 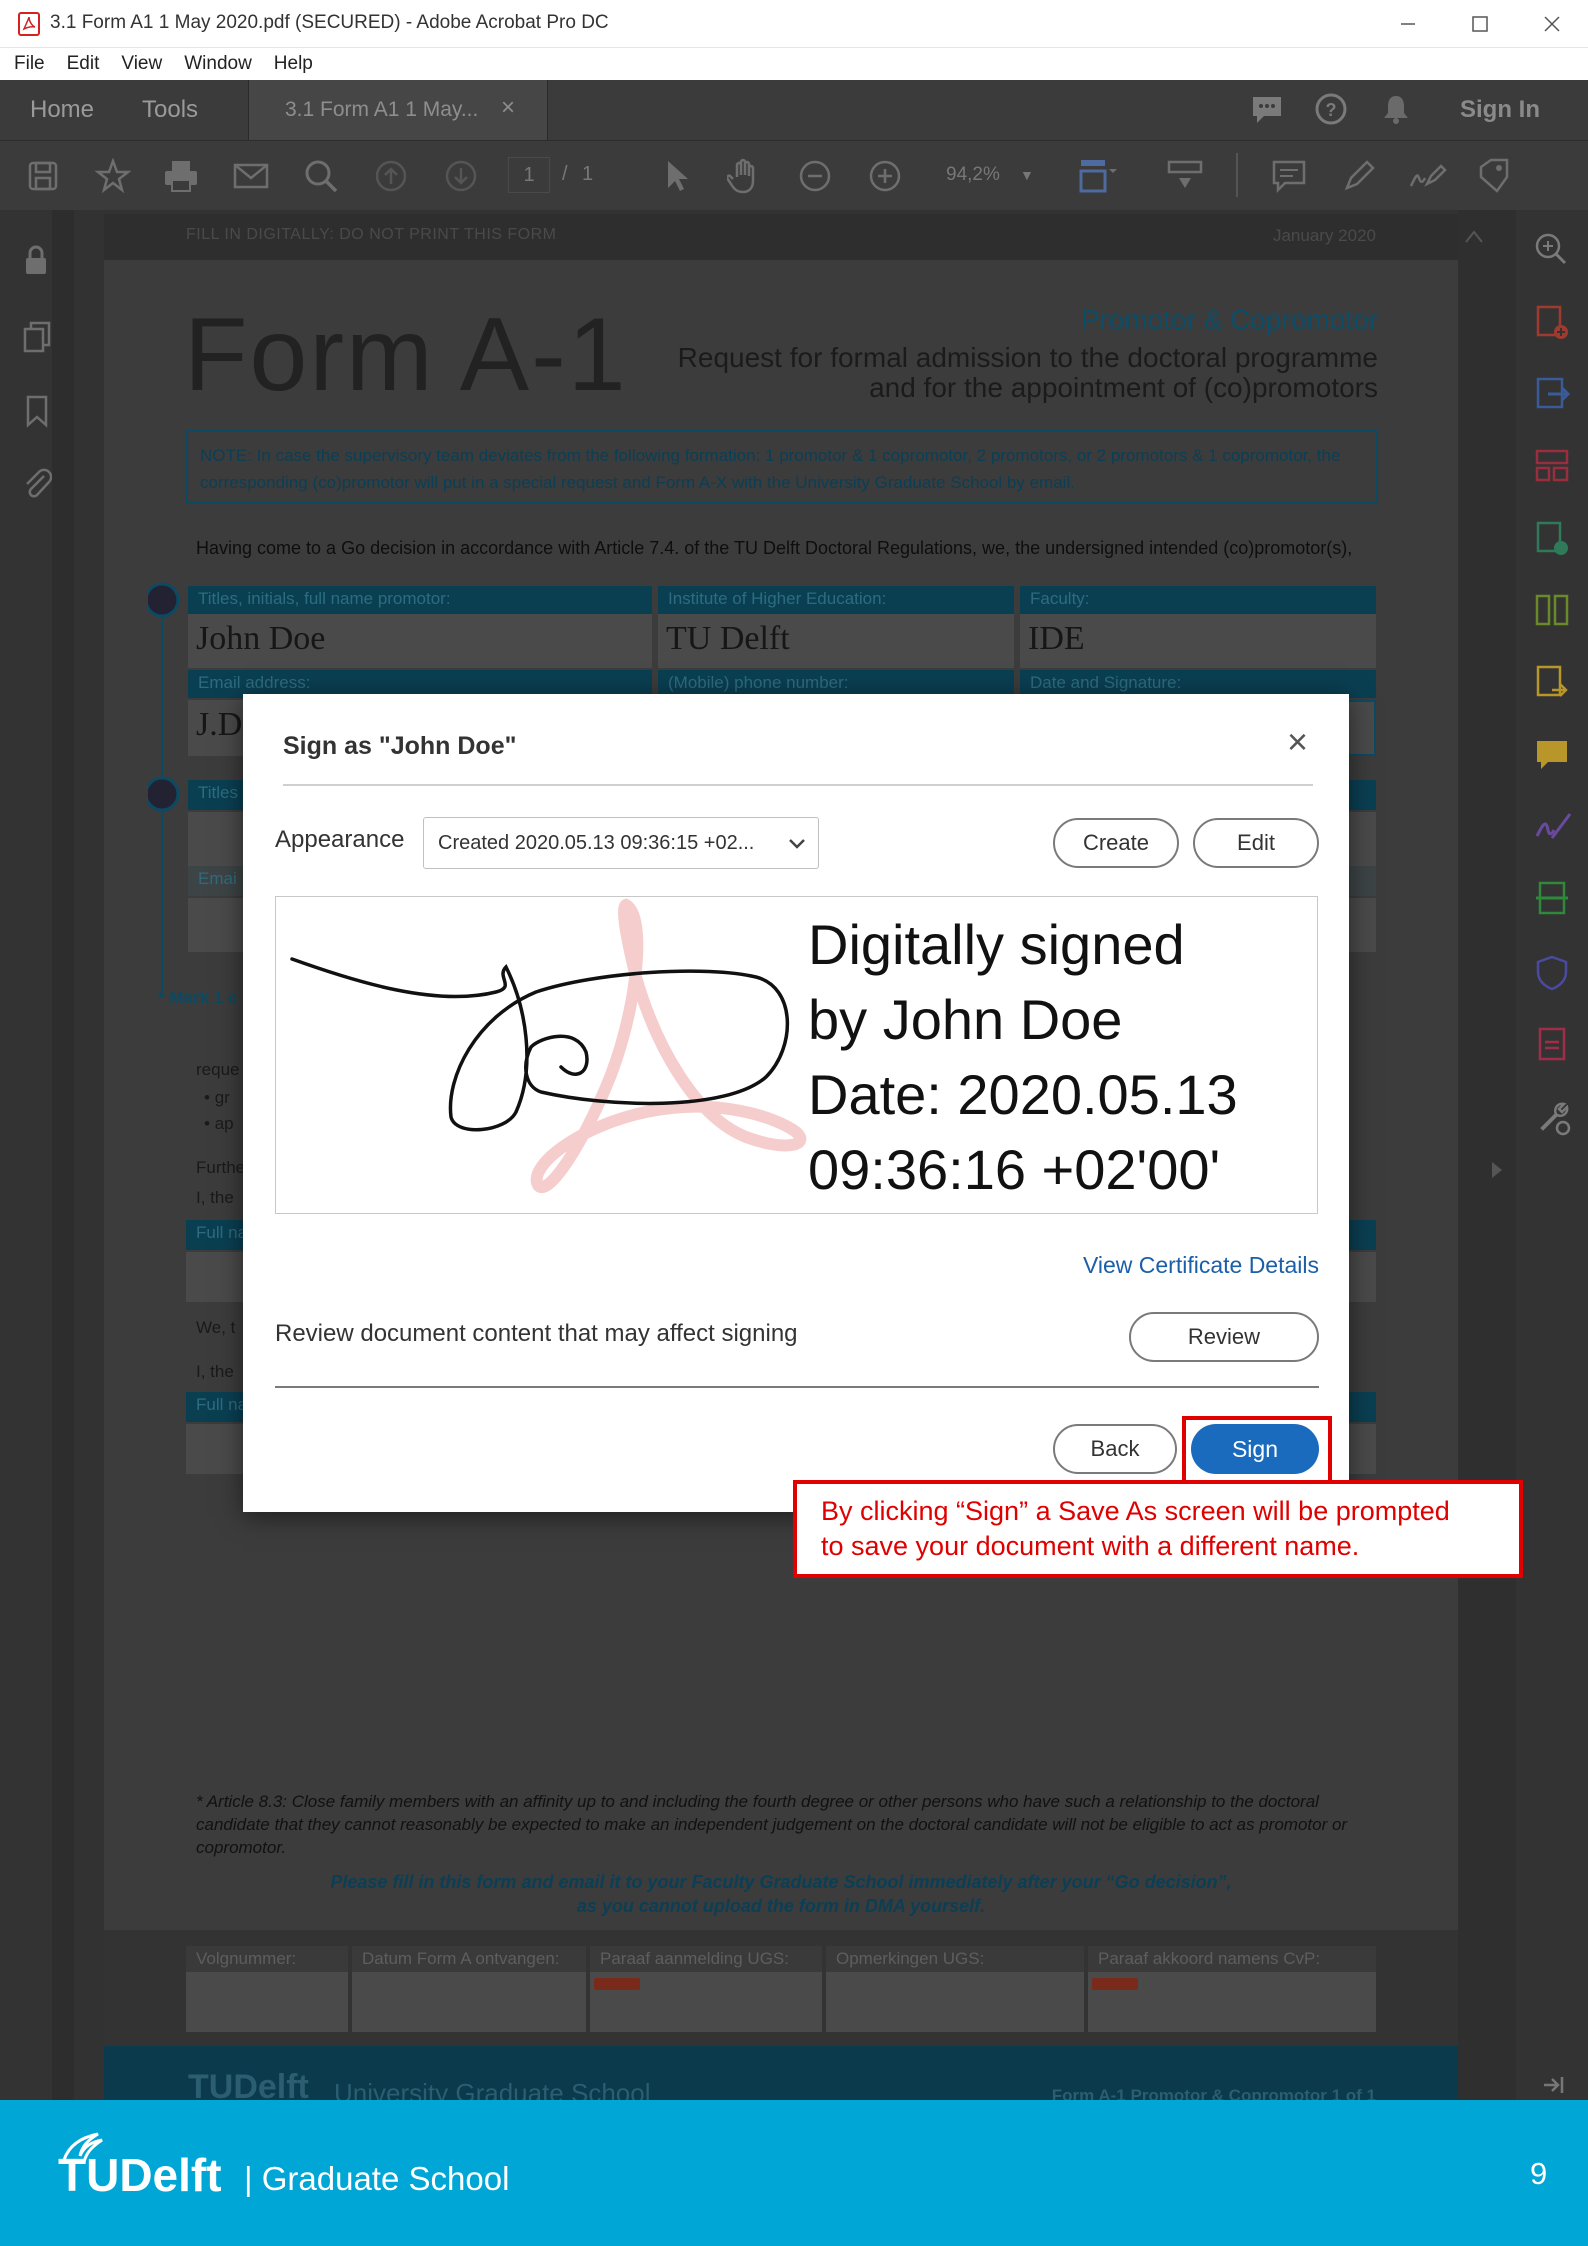 What do you see at coordinates (1297, 742) in the screenshot?
I see `dialog-close-icon: ×` at bounding box center [1297, 742].